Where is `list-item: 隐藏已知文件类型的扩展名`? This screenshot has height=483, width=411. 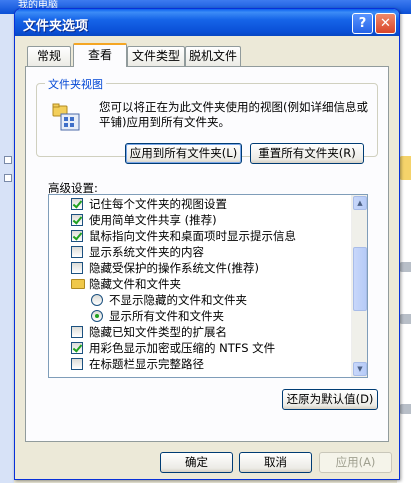
list-item: 隐藏已知文件类型的扩展名 is located at coordinates (199, 332).